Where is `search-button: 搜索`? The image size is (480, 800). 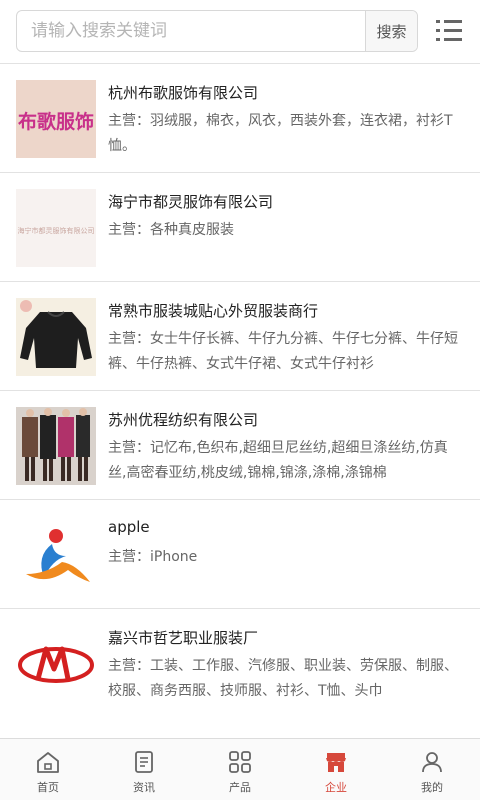 search-button: 搜索 is located at coordinates (391, 31).